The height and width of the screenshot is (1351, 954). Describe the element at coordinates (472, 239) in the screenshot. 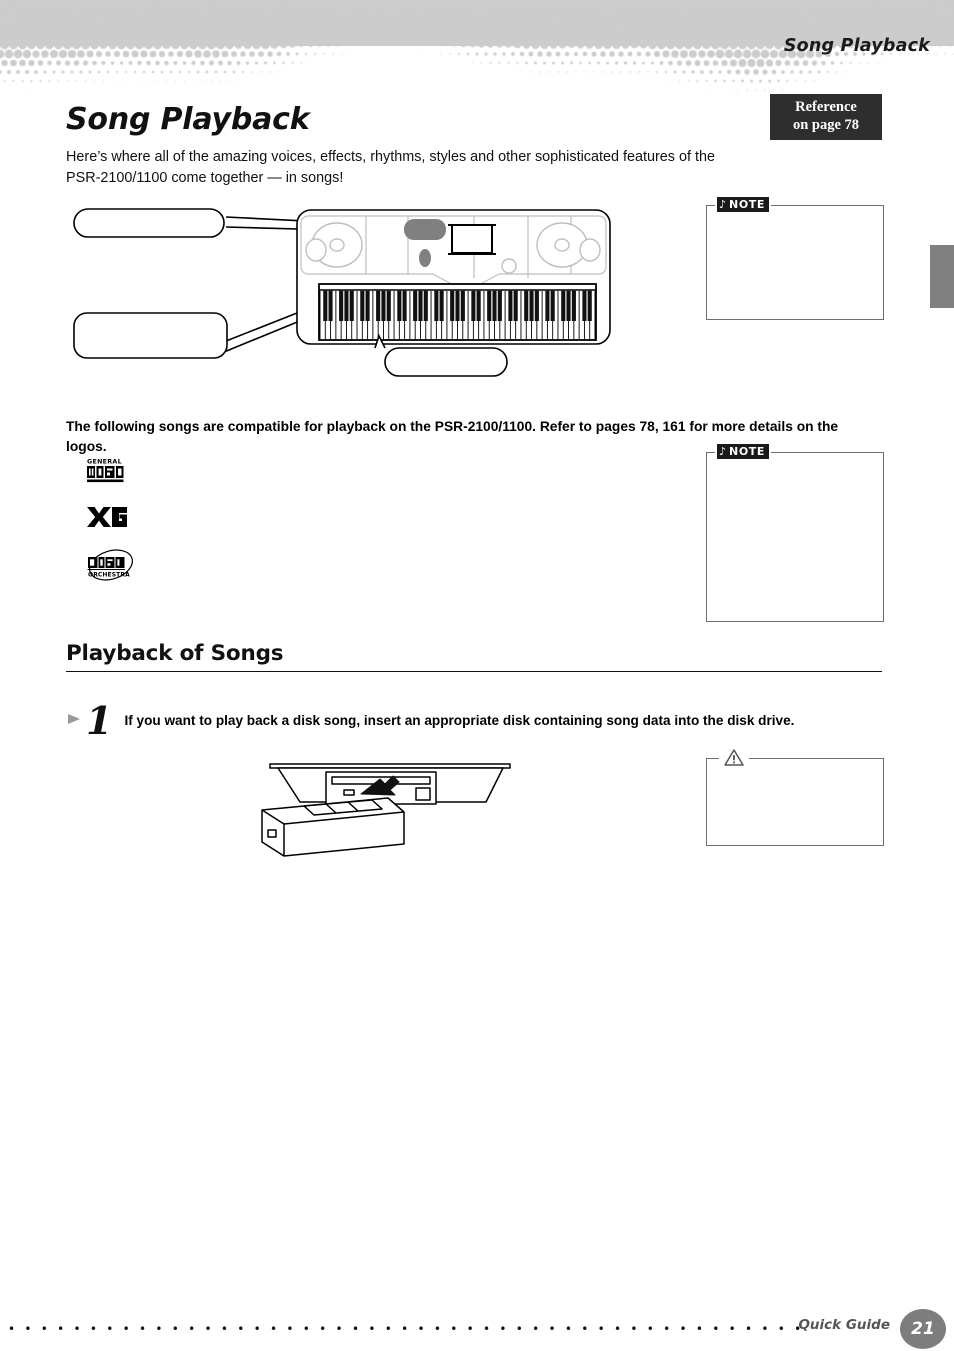

I see `lcd-display` at that location.